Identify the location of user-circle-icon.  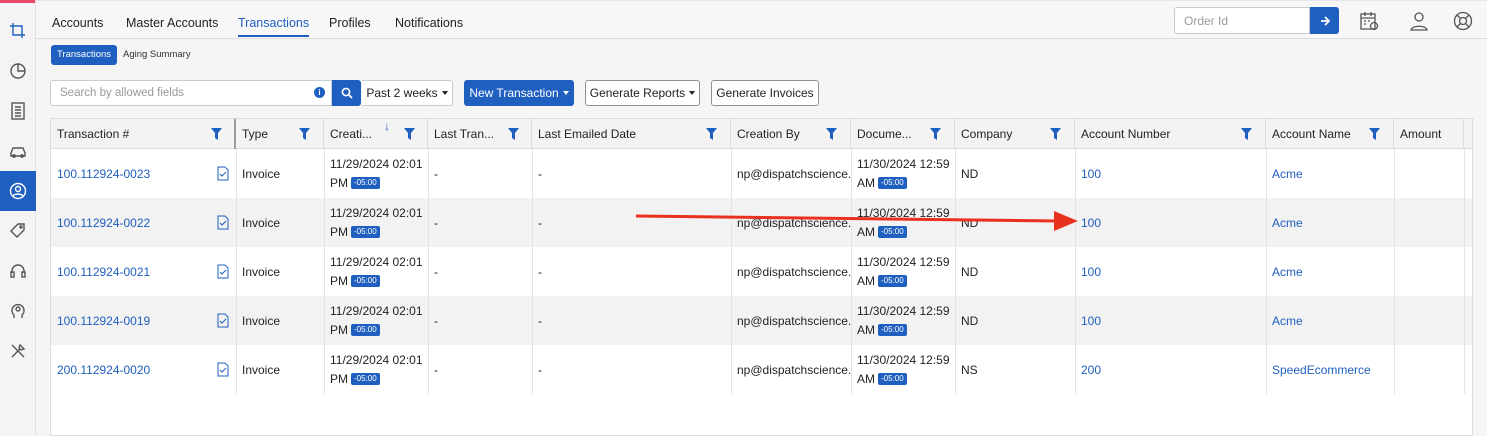
(18, 191).